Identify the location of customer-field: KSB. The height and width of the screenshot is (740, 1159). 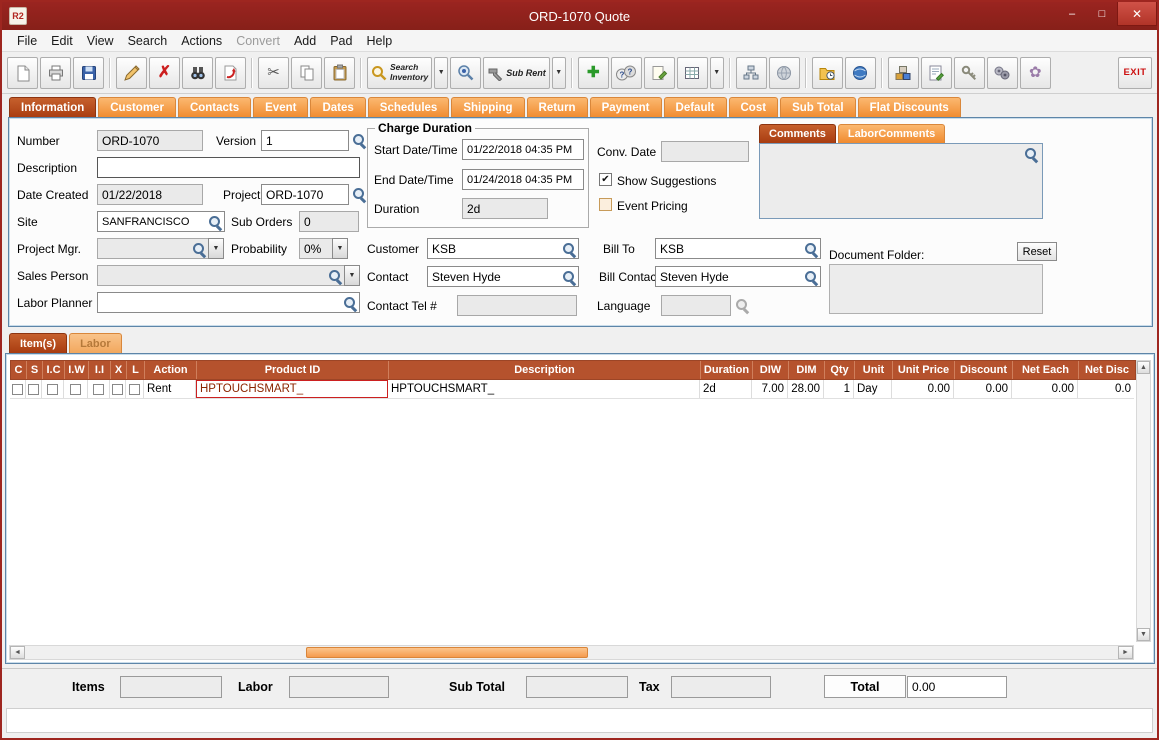
(503, 248).